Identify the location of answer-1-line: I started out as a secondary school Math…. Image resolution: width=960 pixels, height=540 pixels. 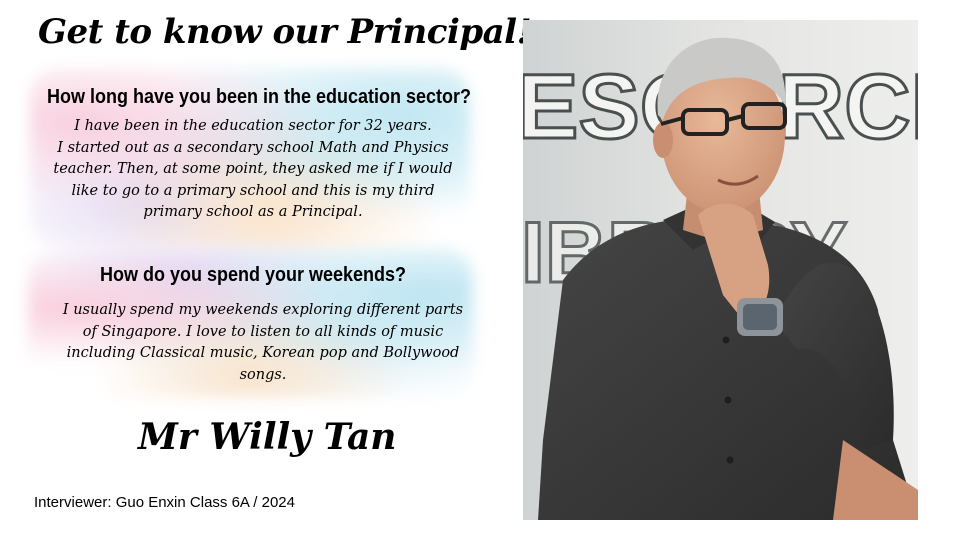
(253, 147).